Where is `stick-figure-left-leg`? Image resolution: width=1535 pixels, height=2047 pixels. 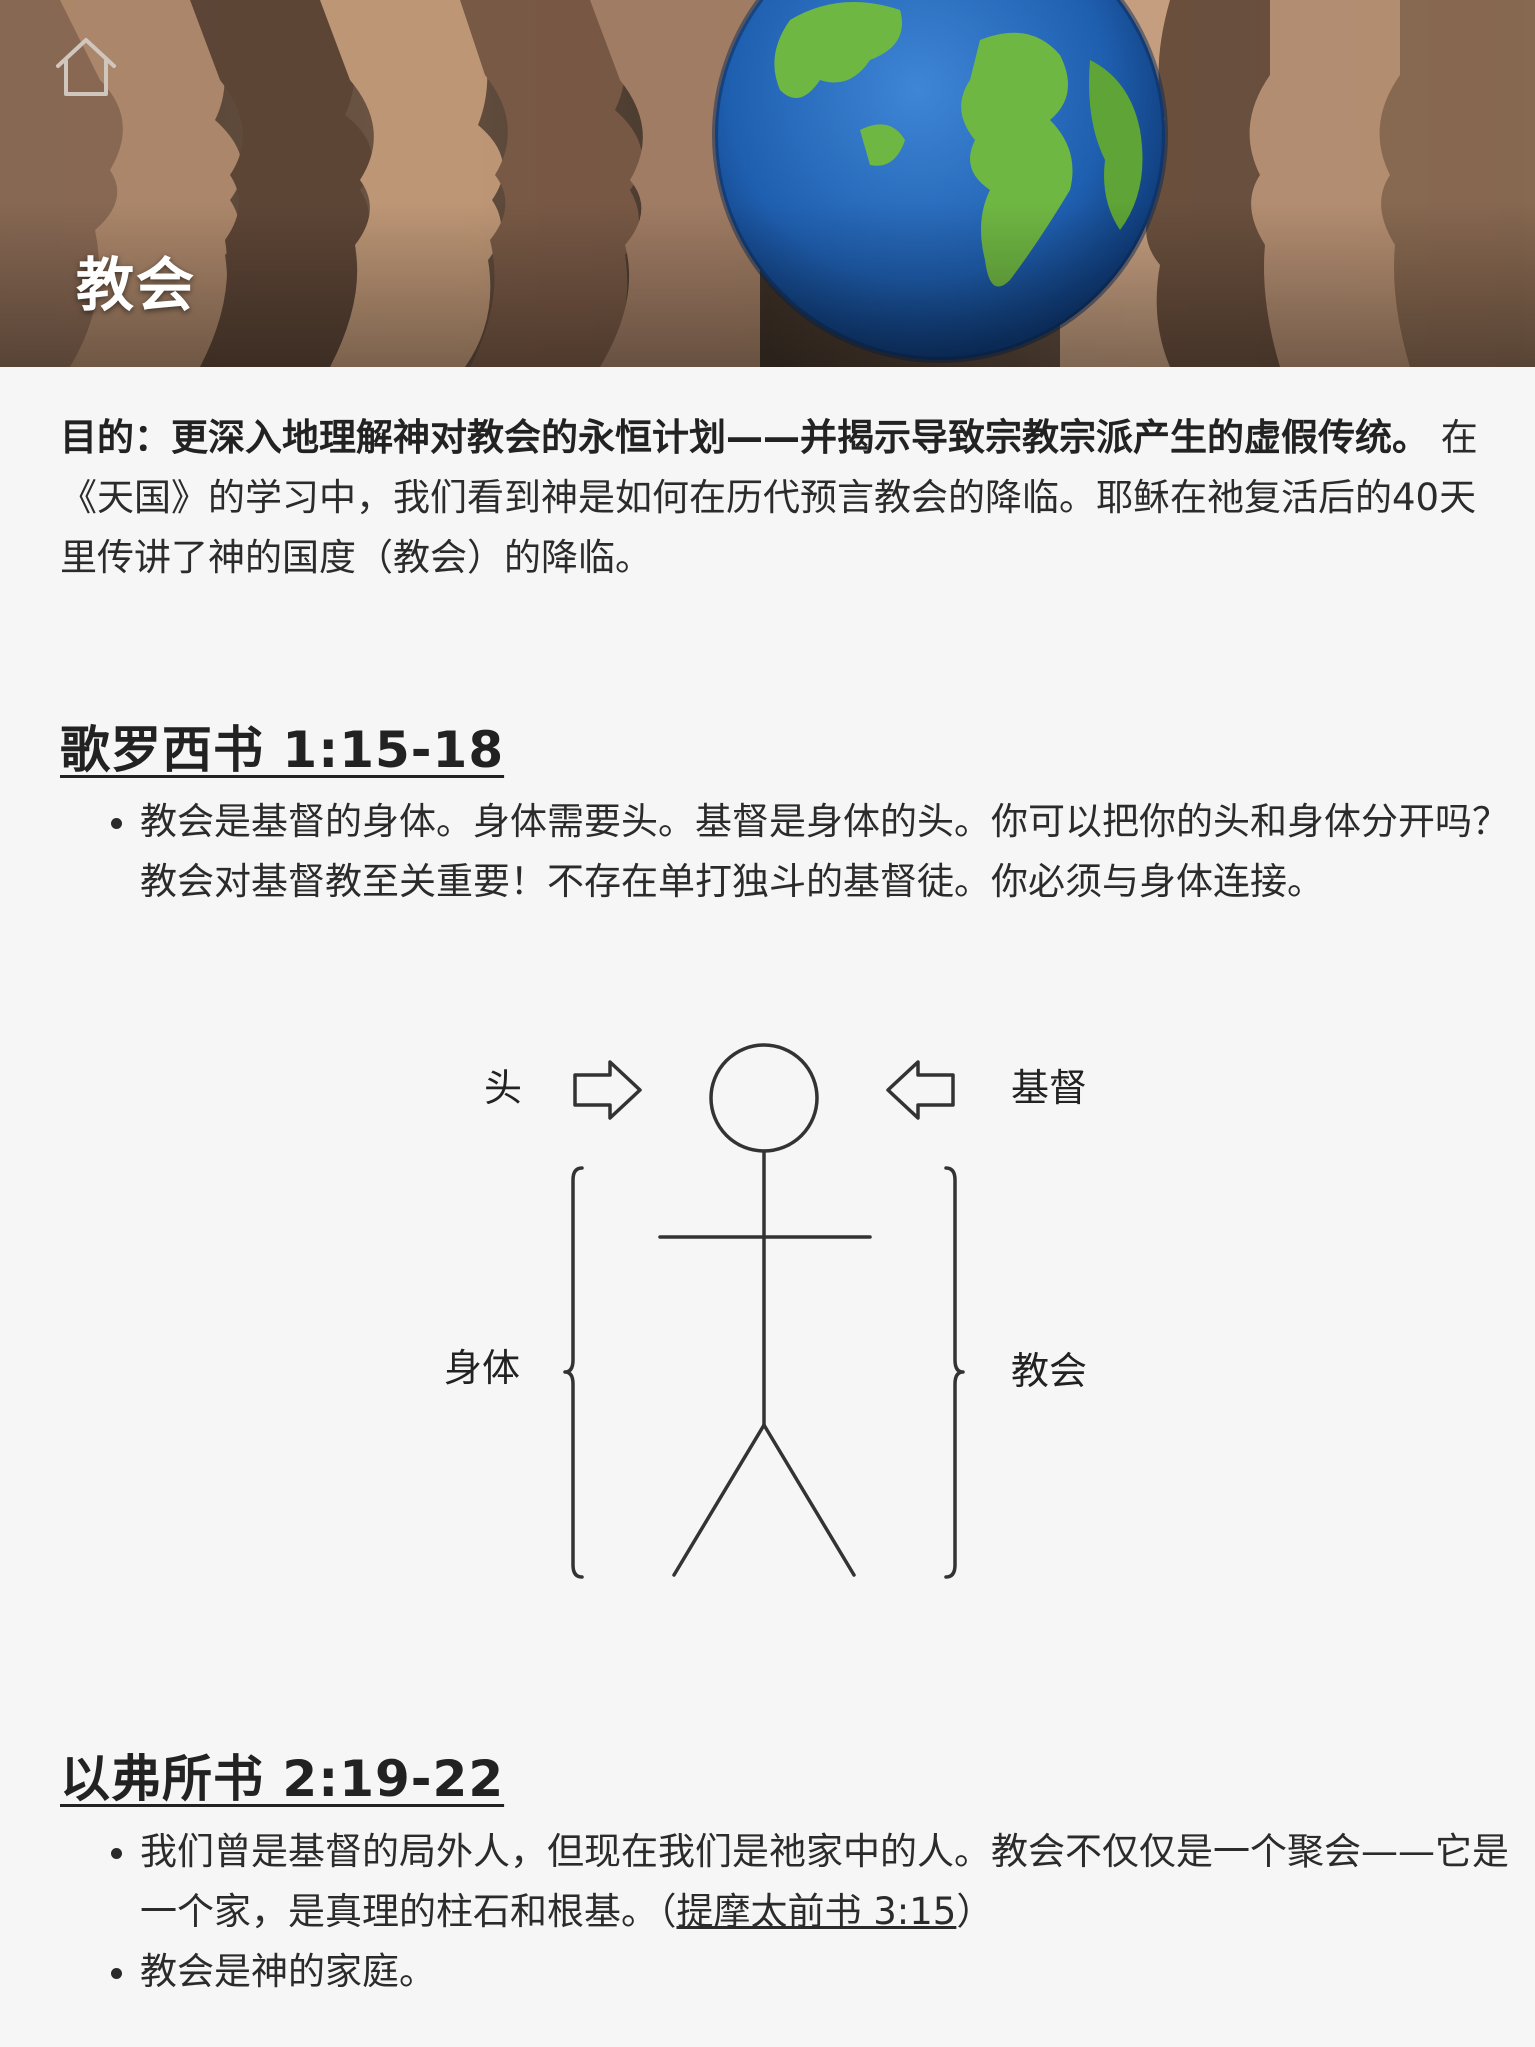
stick-figure-left-leg is located at coordinates (719, 1500).